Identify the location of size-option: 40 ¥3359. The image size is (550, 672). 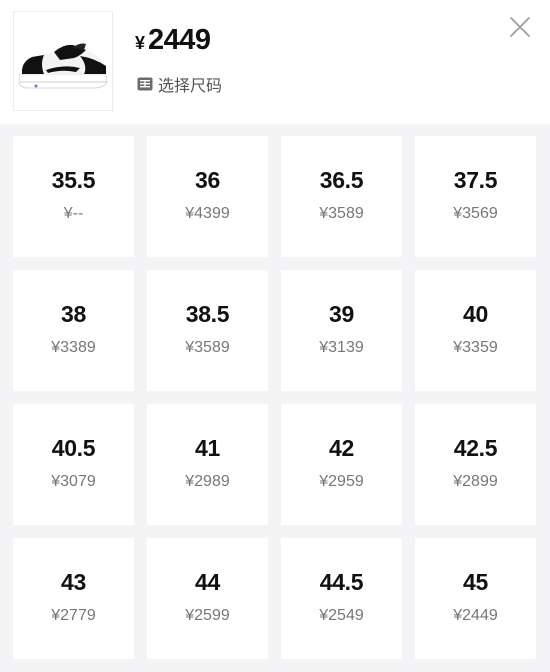
(475, 330).